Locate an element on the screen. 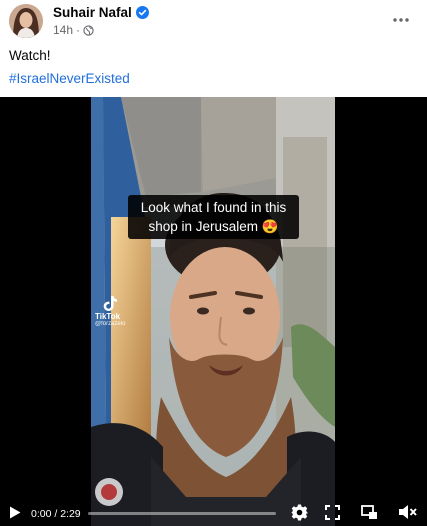  gear-icon is located at coordinates (299, 512).